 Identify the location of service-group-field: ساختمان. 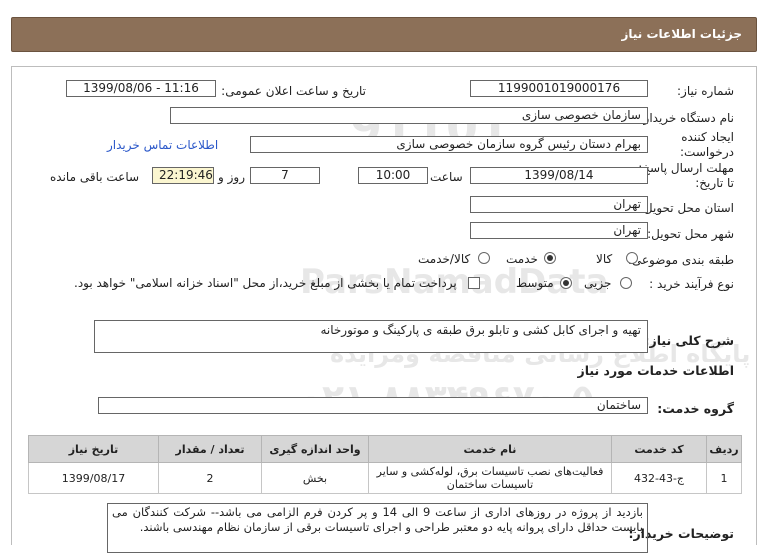
(373, 405).